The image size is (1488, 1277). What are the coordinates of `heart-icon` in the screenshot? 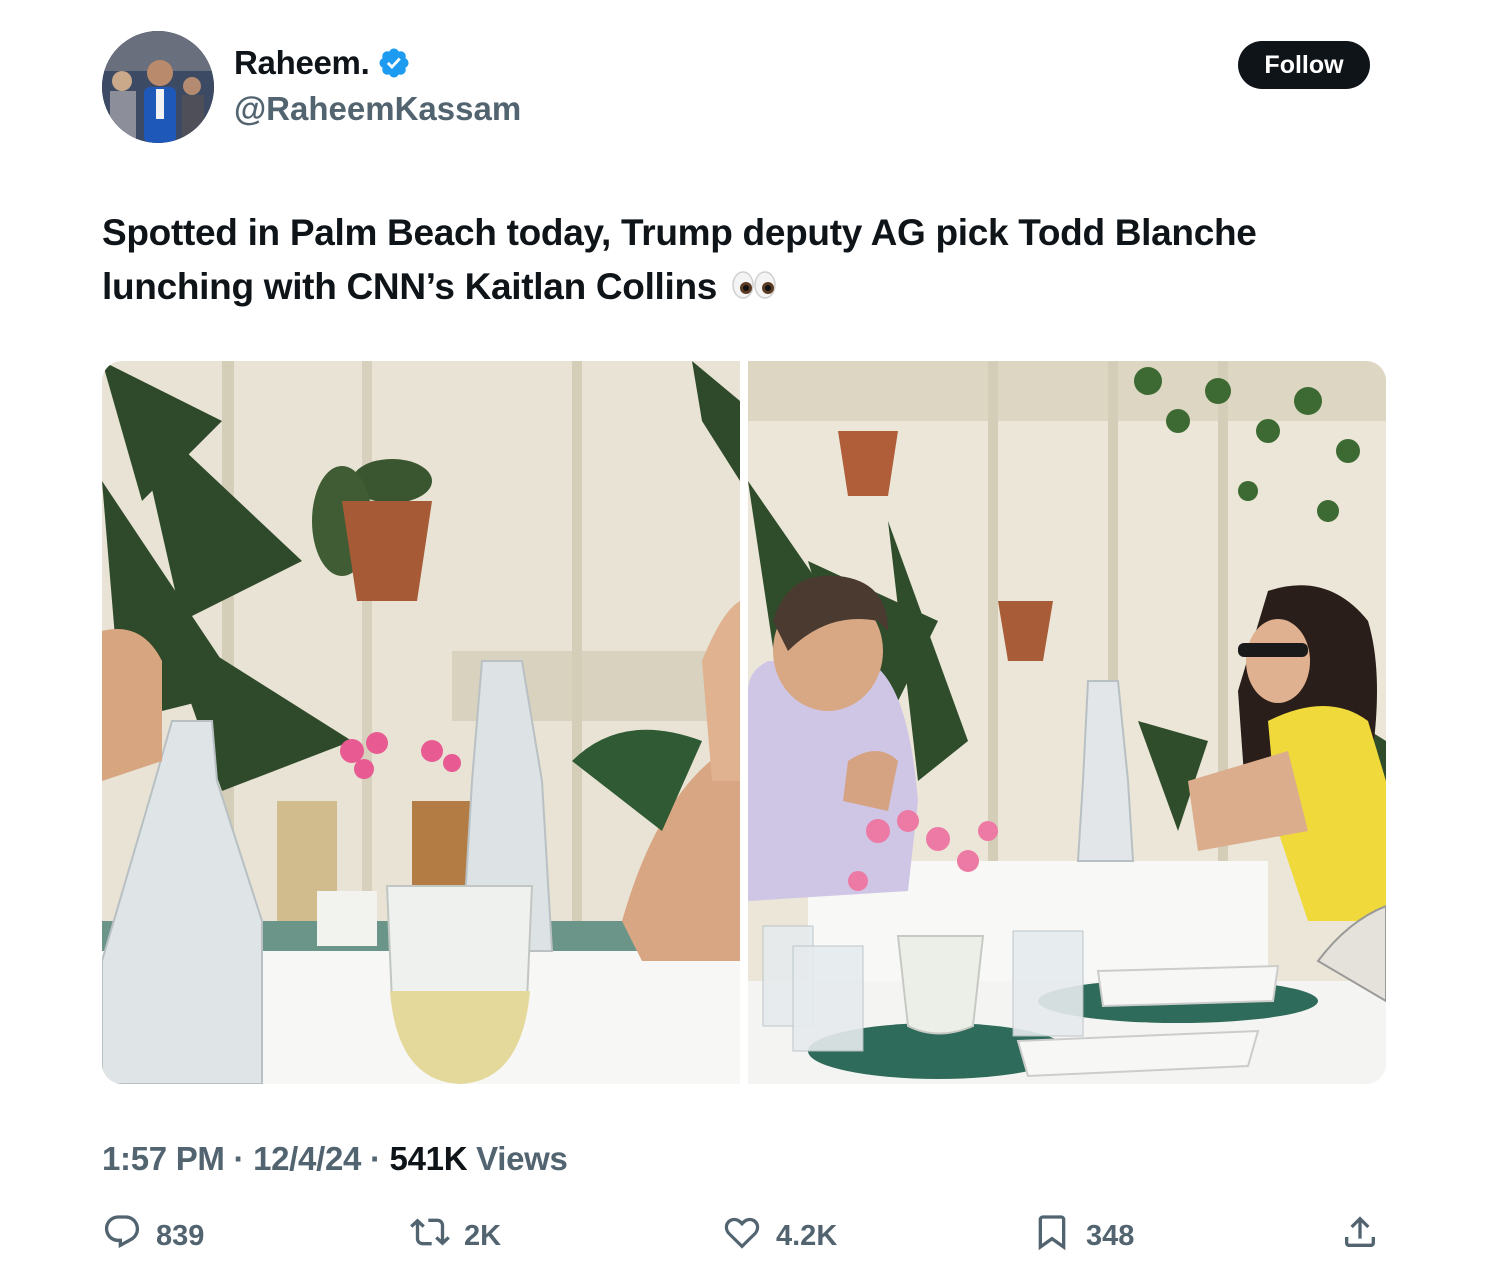 It's located at (742, 1236).